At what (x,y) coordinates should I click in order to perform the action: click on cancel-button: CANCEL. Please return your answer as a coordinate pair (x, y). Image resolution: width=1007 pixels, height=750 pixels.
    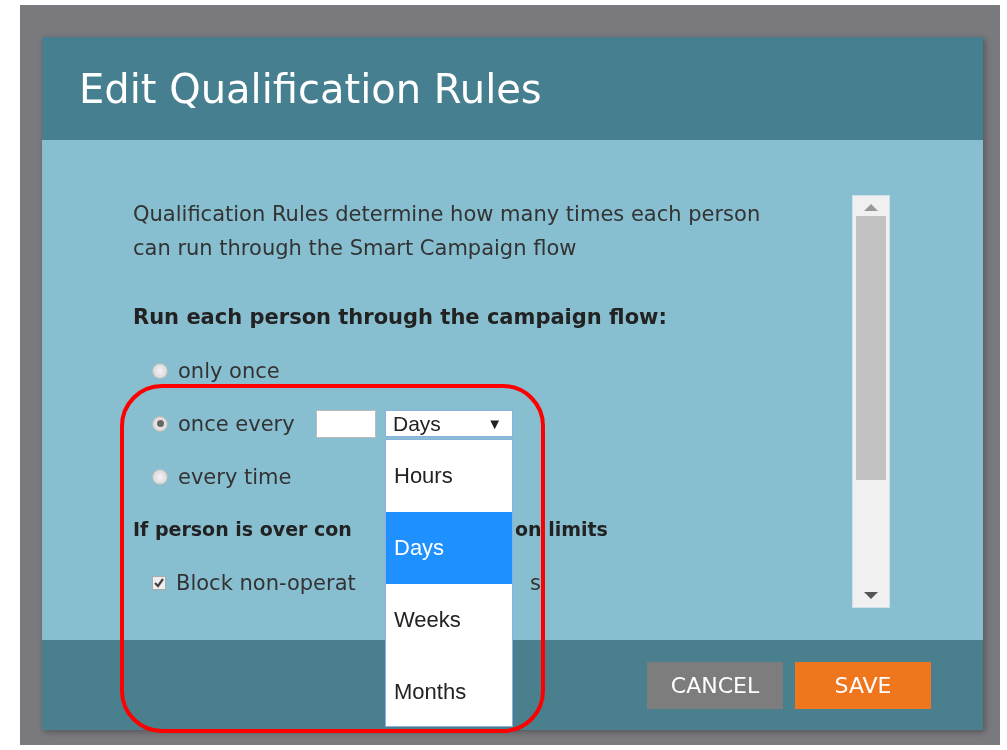
    Looking at the image, I should click on (715, 685).